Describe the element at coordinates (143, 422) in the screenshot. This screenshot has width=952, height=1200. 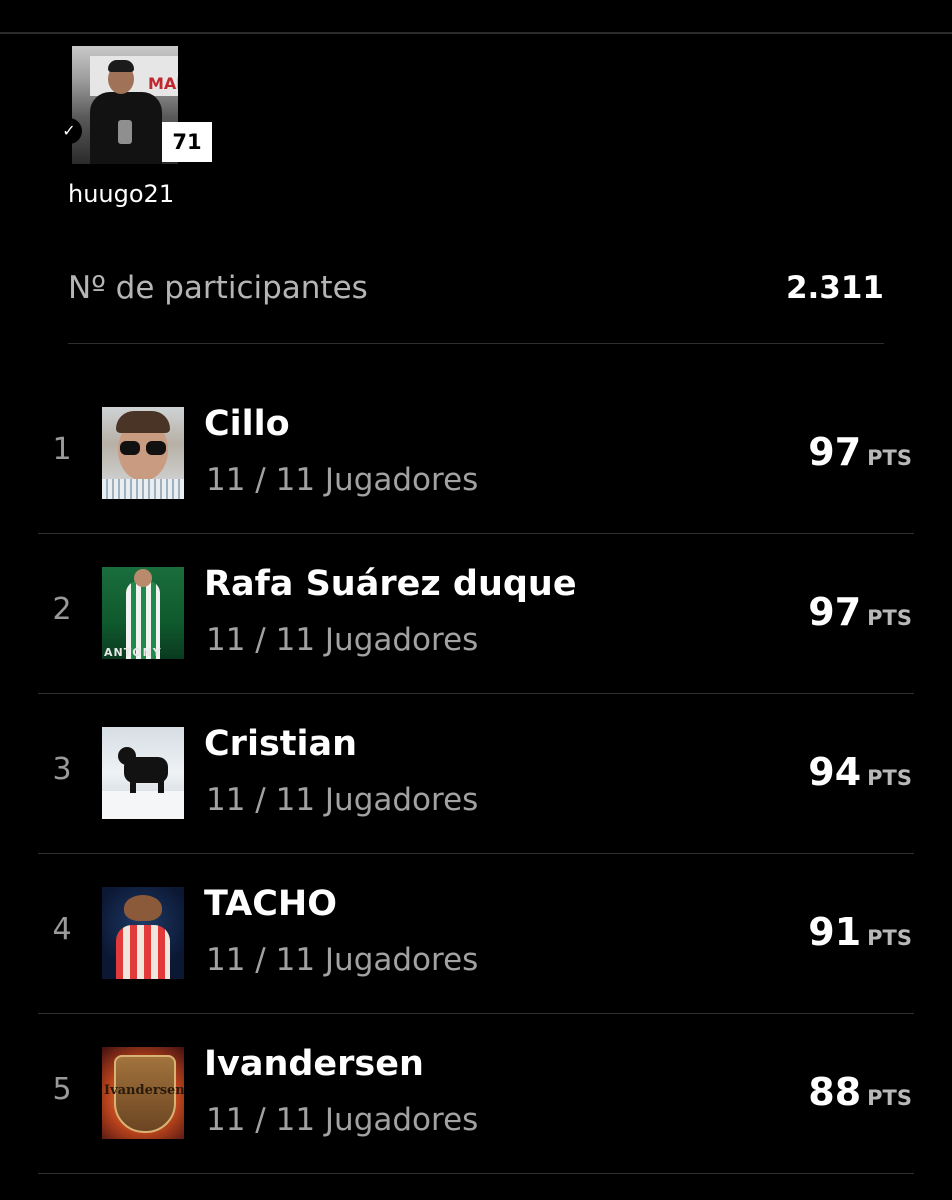
I see `avatar-hair` at that location.